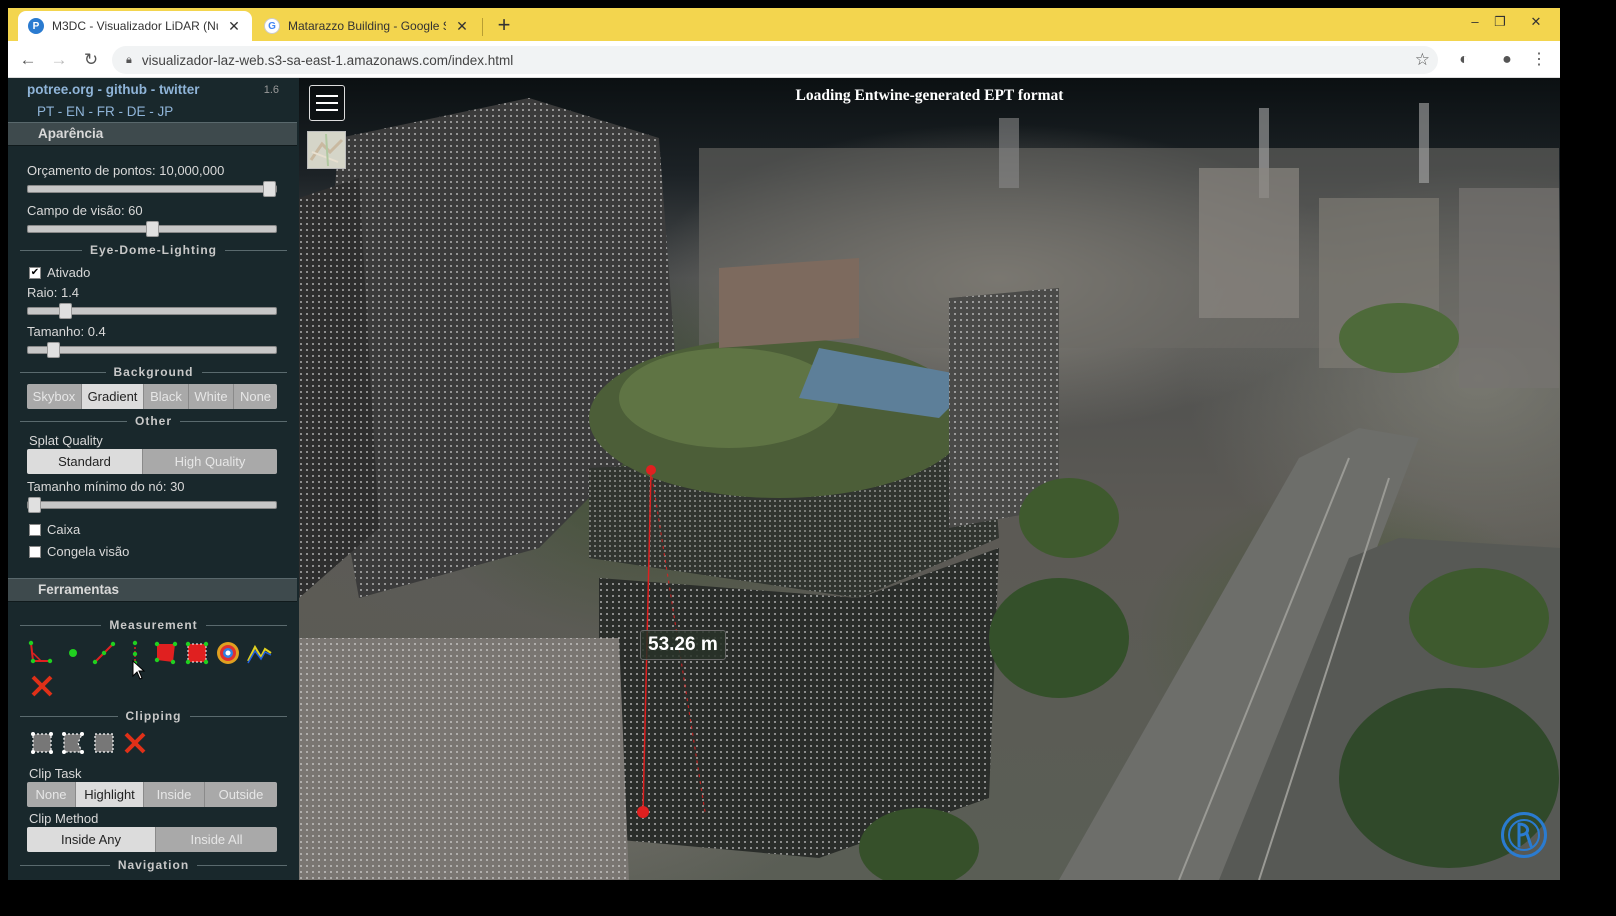 The height and width of the screenshot is (916, 1616). What do you see at coordinates (152, 590) in the screenshot?
I see `tools-header: Ferramentas` at bounding box center [152, 590].